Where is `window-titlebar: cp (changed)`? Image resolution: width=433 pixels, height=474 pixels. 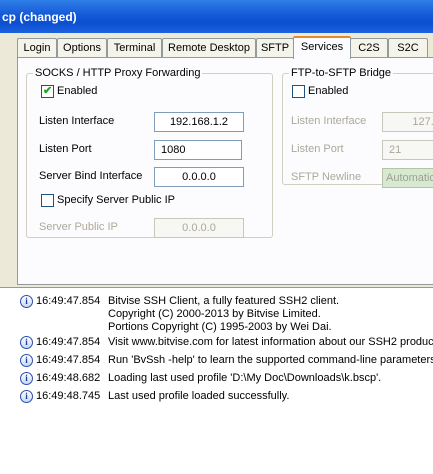 window-titlebar: cp (changed) is located at coordinates (216, 16).